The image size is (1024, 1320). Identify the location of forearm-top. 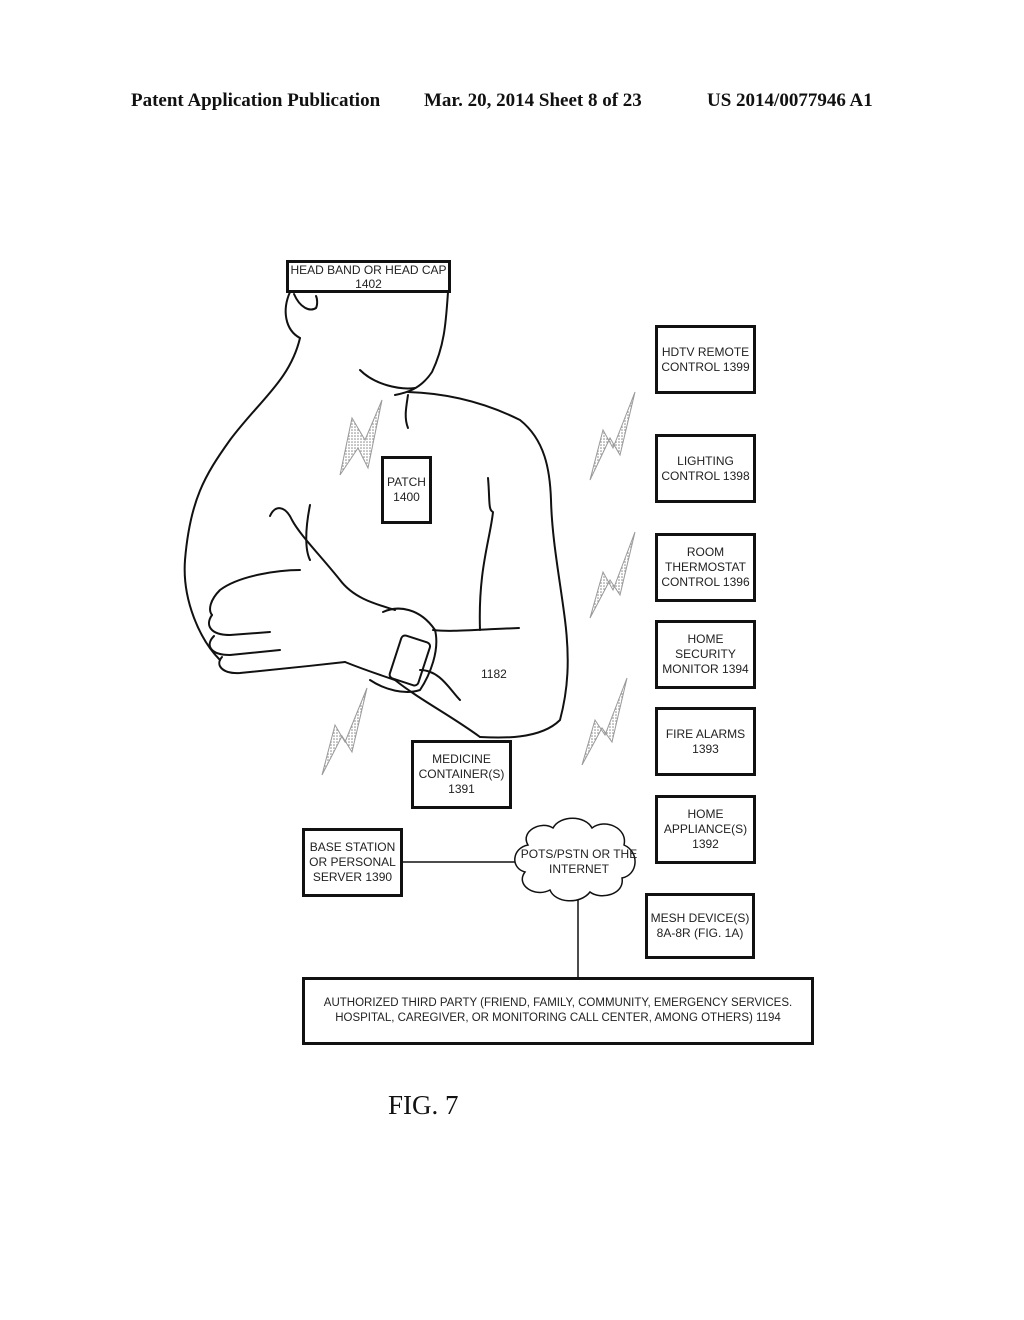
(476, 629).